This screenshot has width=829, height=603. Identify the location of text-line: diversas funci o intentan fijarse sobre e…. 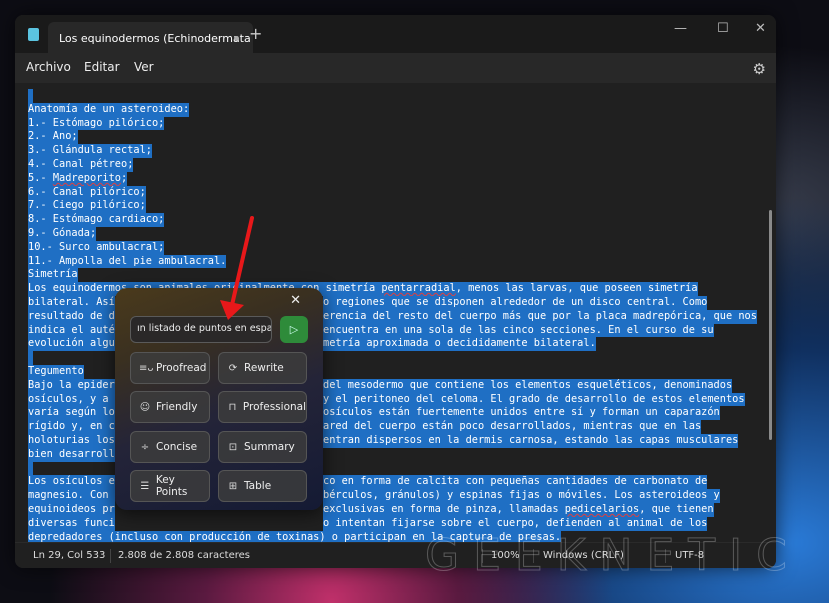
(368, 523).